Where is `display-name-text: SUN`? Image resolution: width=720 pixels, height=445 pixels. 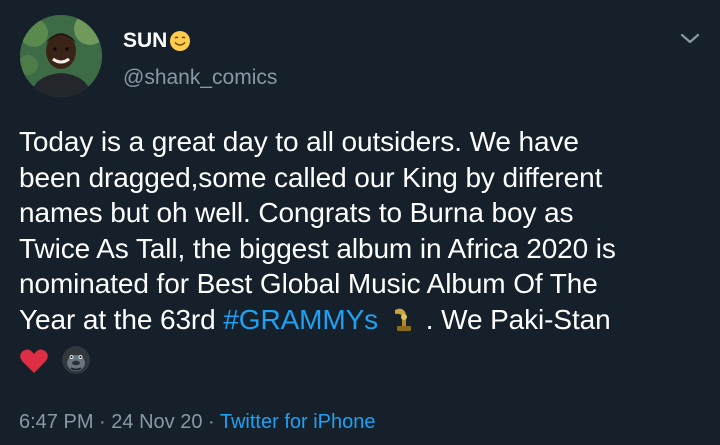
display-name-text: SUN is located at coordinates (145, 40).